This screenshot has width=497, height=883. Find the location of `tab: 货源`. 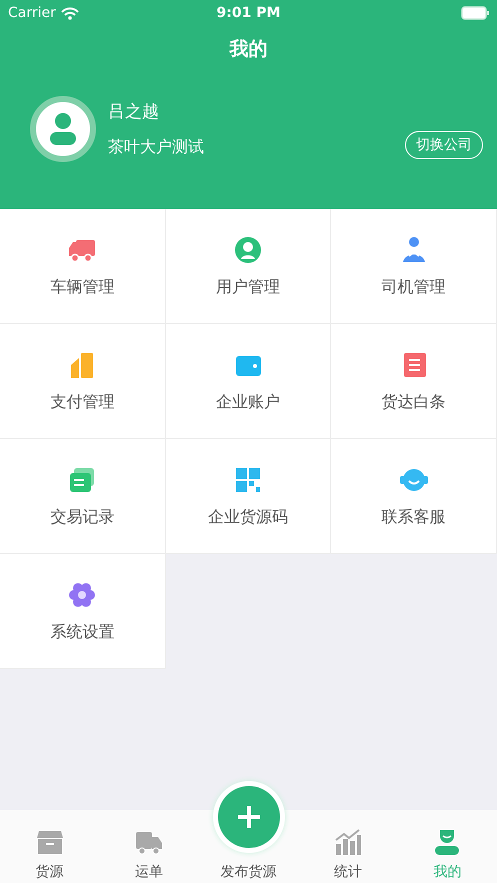

tab: 货源 is located at coordinates (50, 846).